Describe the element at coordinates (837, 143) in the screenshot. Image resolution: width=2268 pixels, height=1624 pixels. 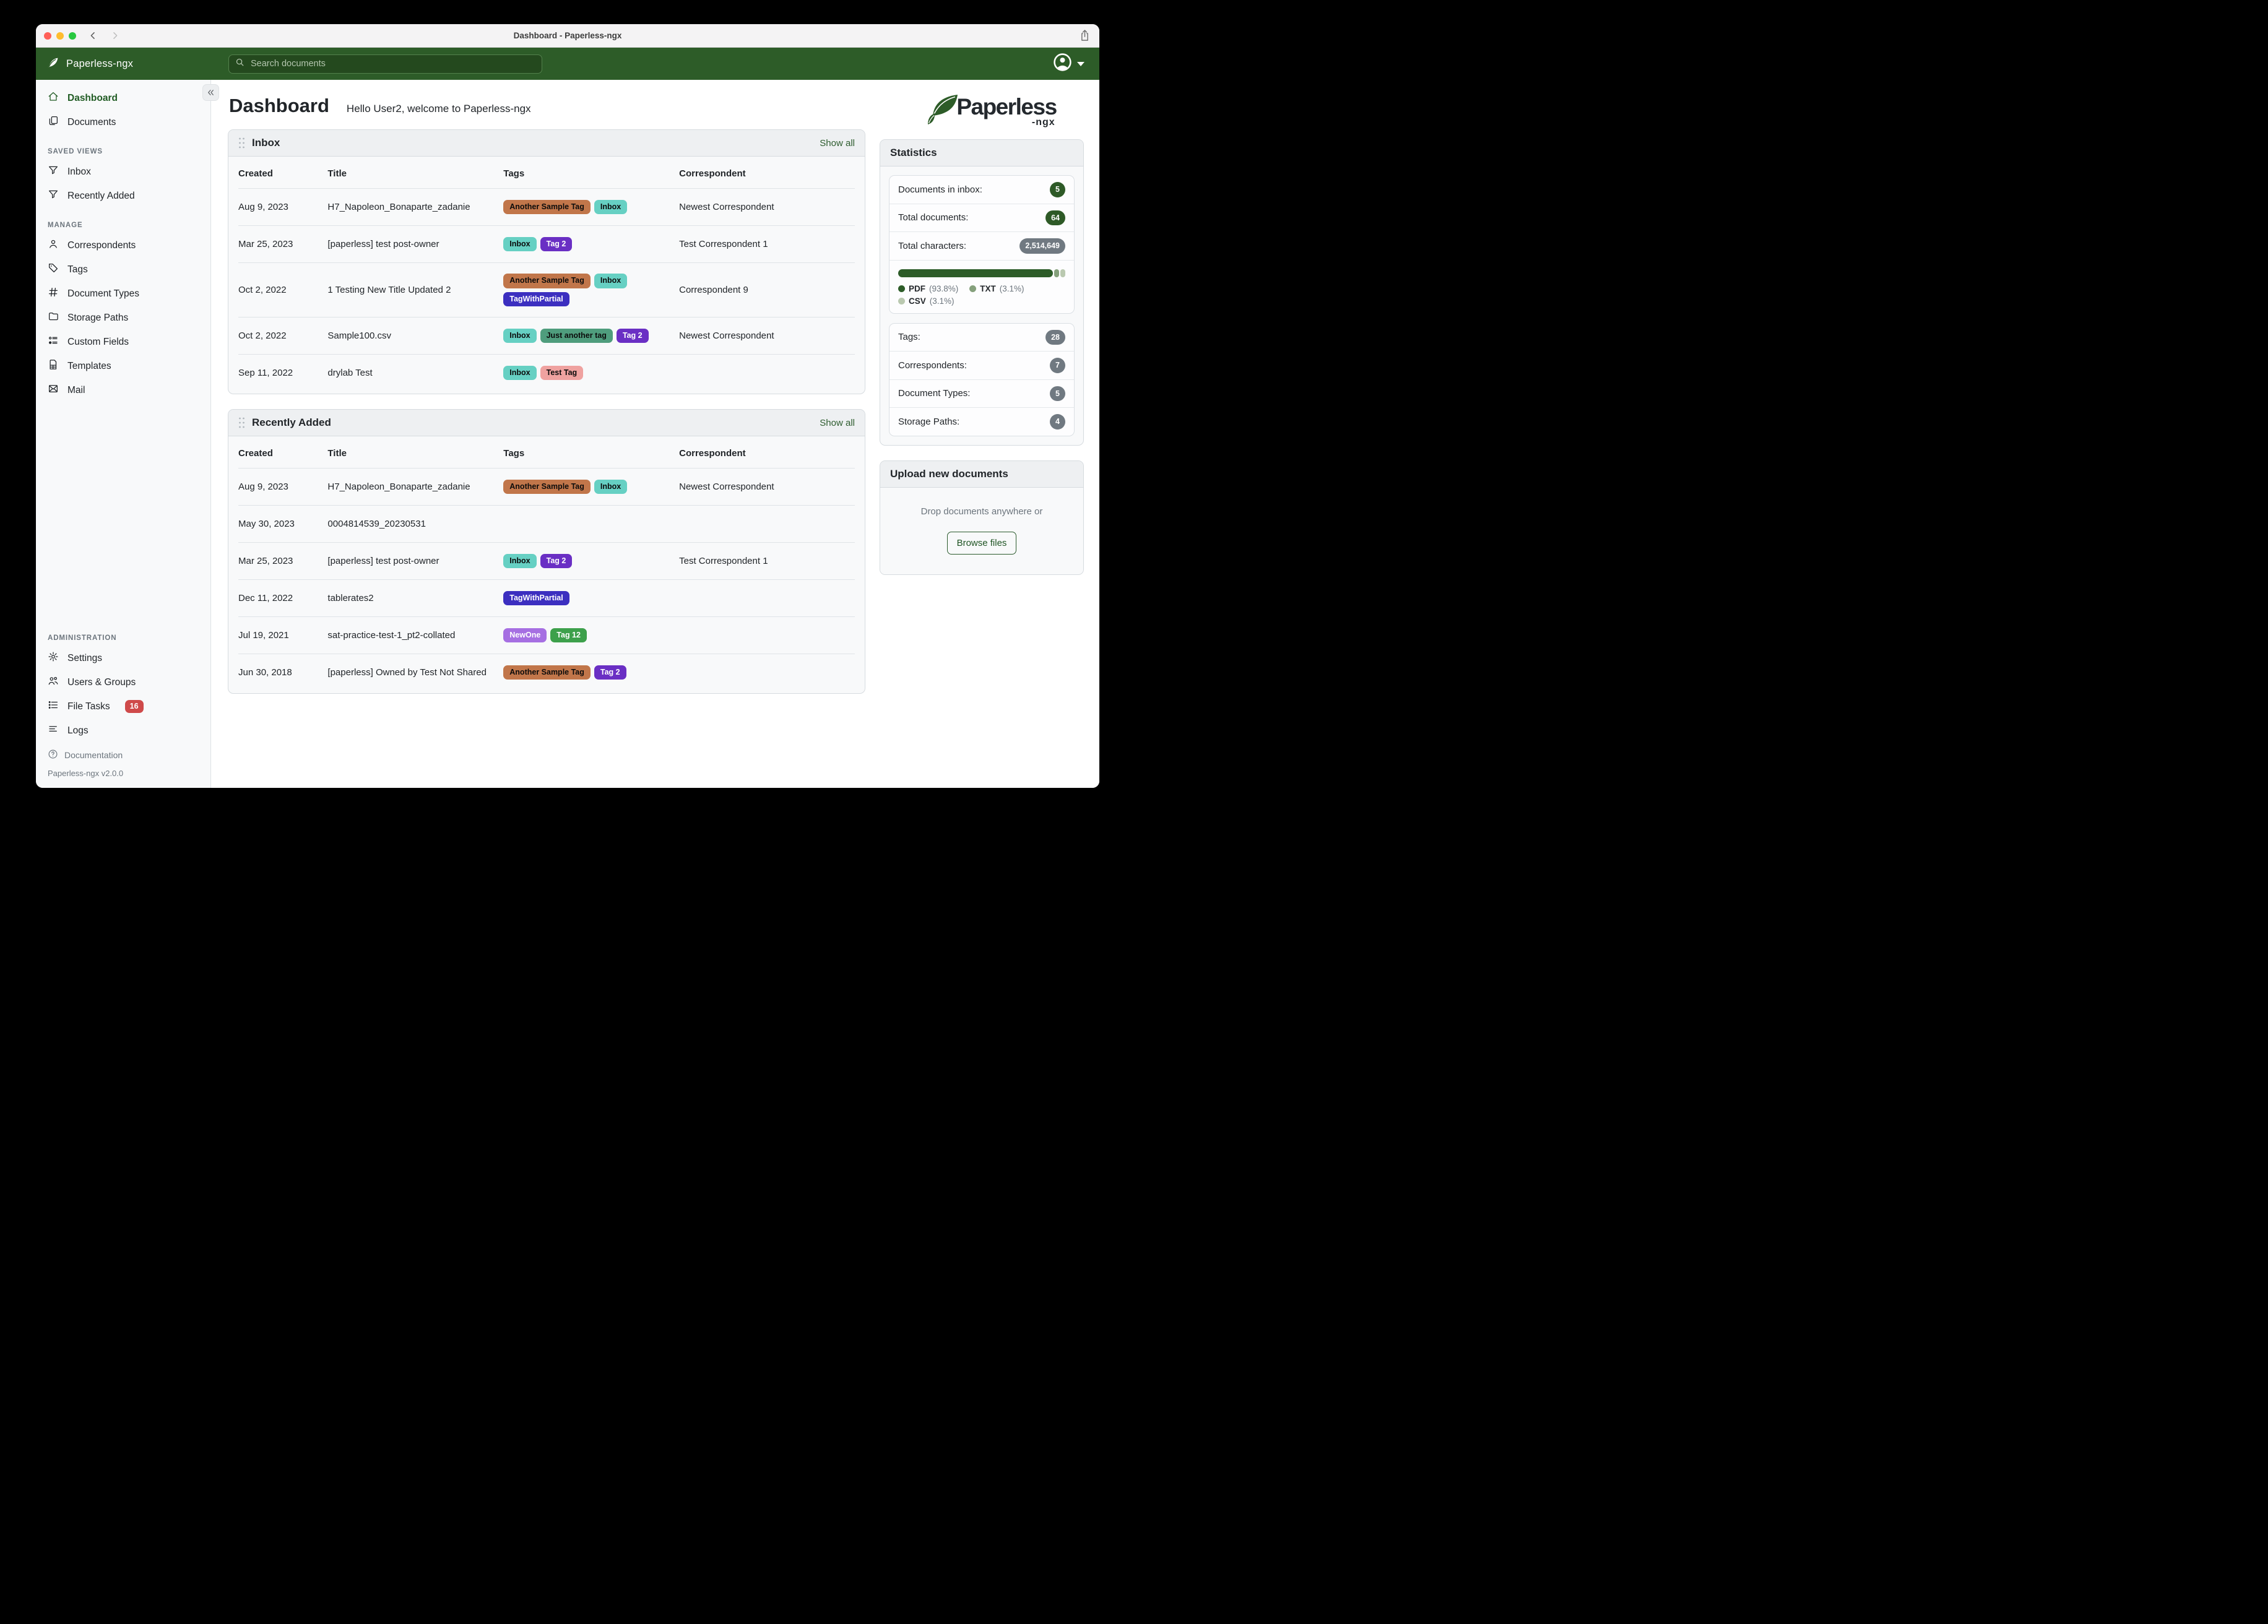
I see `inbox-show-all-link: Show all` at that location.